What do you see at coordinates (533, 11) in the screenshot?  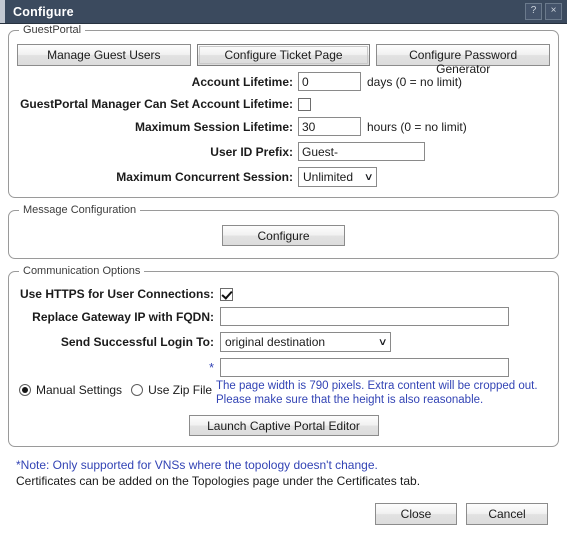 I see `help-icon: ?` at bounding box center [533, 11].